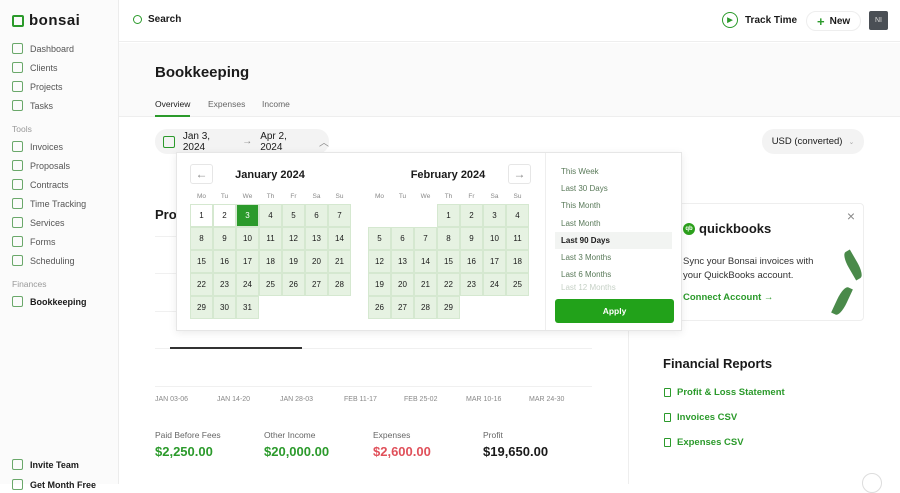  I want to click on preset-last-30-days: Last 30 Days, so click(613, 188).